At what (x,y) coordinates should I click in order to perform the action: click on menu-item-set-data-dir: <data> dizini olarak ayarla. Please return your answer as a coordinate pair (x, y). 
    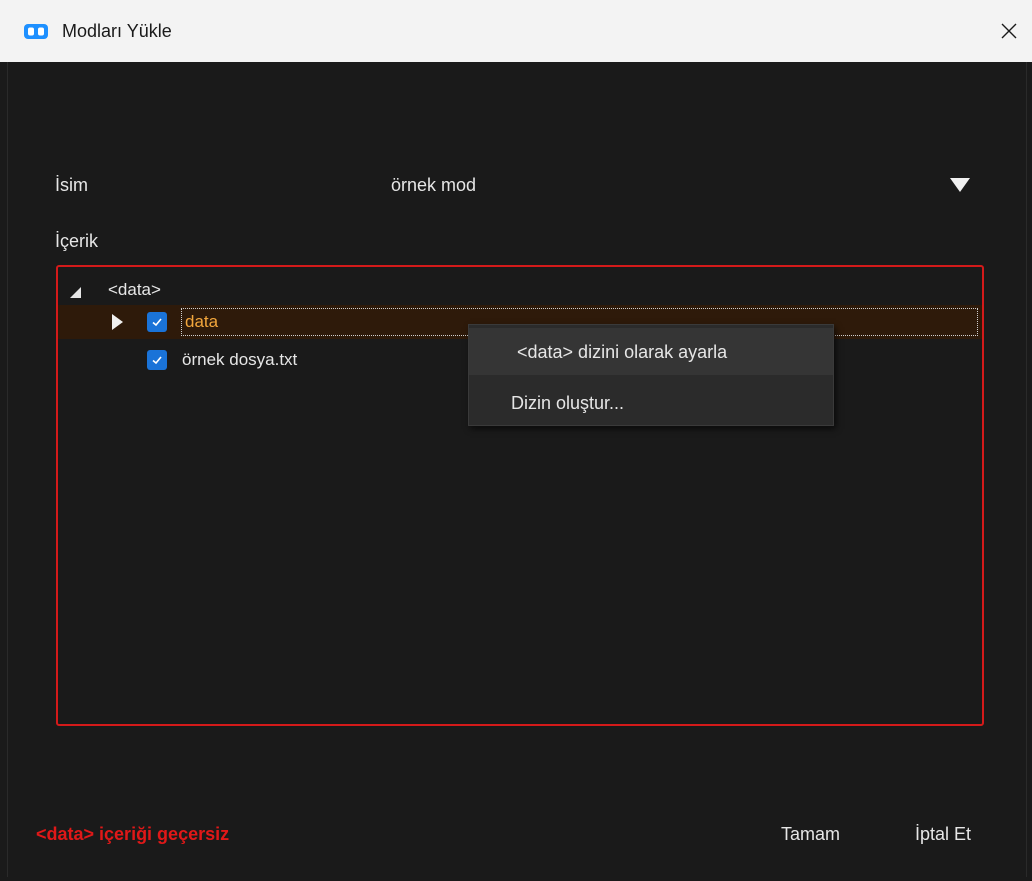
    Looking at the image, I should click on (651, 351).